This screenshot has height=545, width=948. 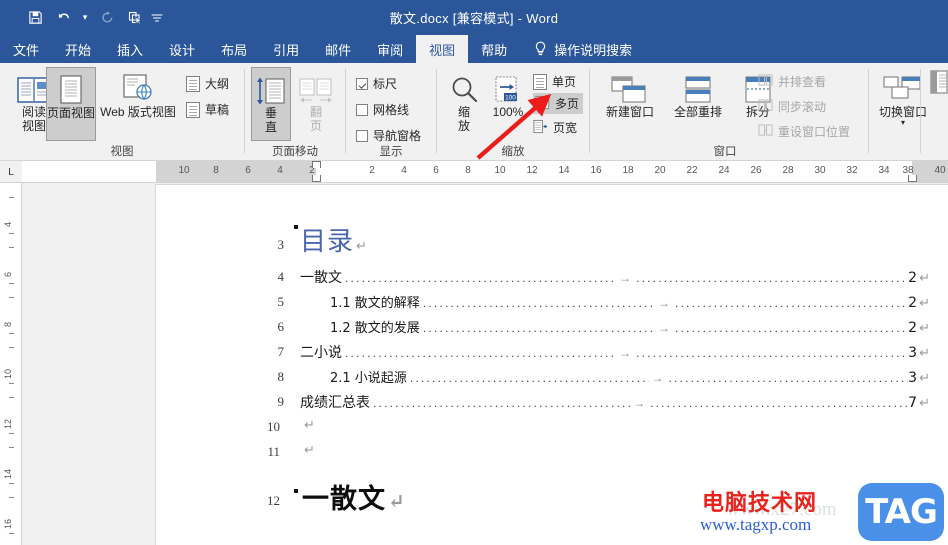 What do you see at coordinates (765, 81) in the screenshot?
I see `view-side-by-side-icon` at bounding box center [765, 81].